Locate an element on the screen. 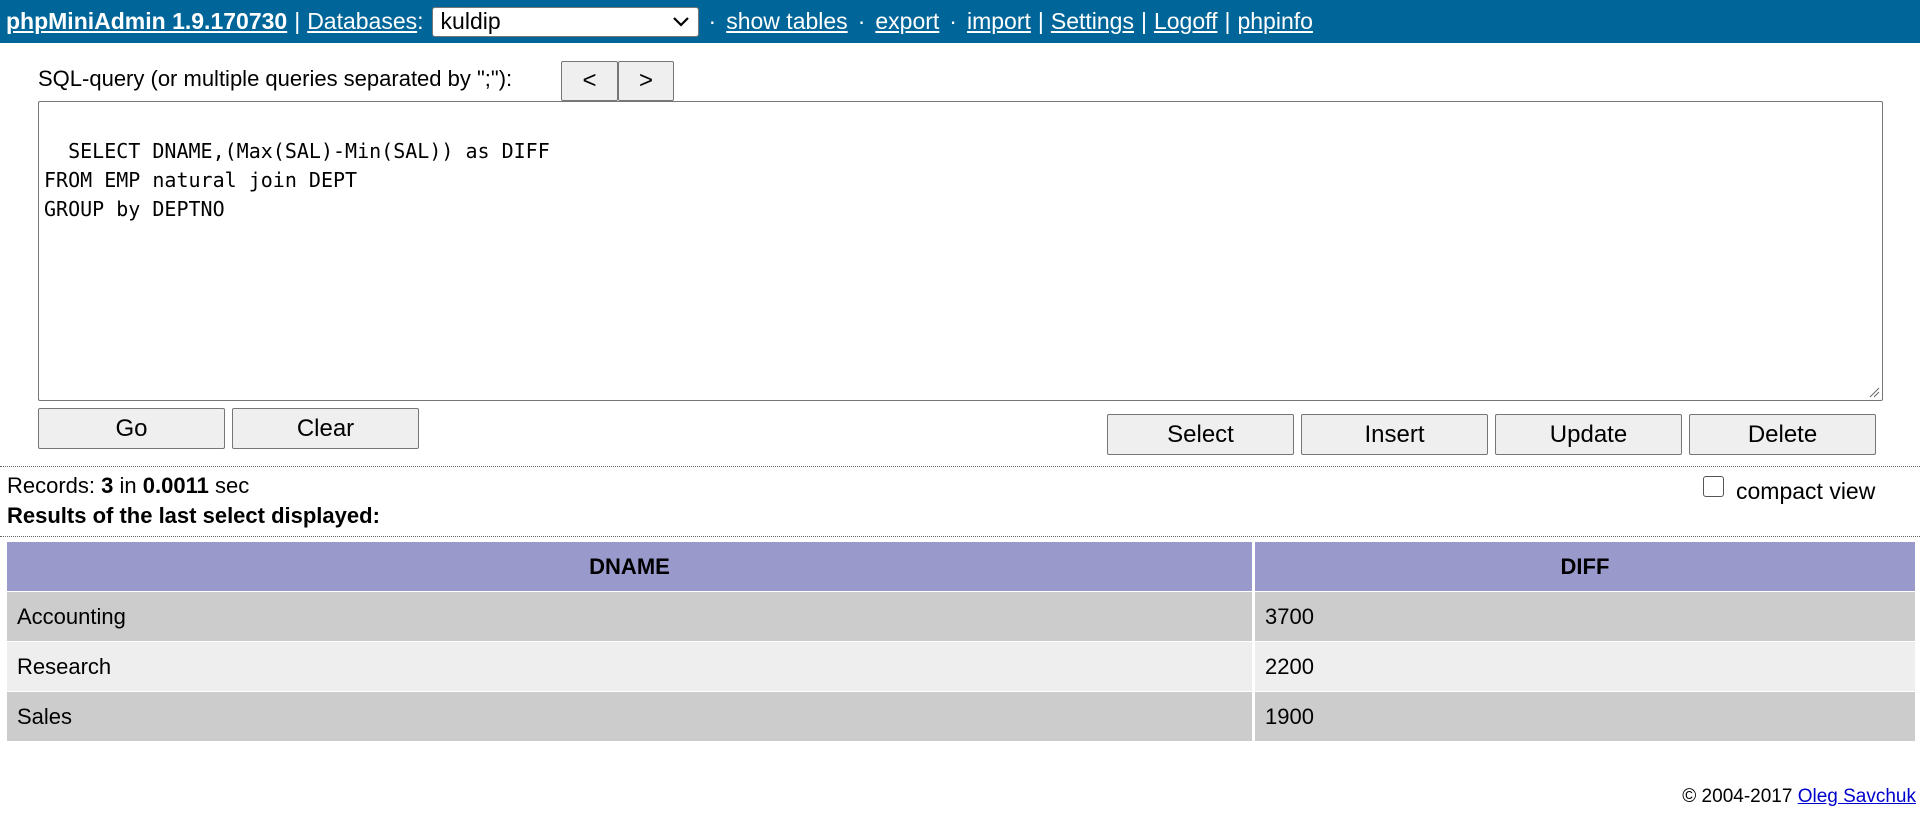 This screenshot has width=1920, height=823. databases-colon: : is located at coordinates (420, 21).